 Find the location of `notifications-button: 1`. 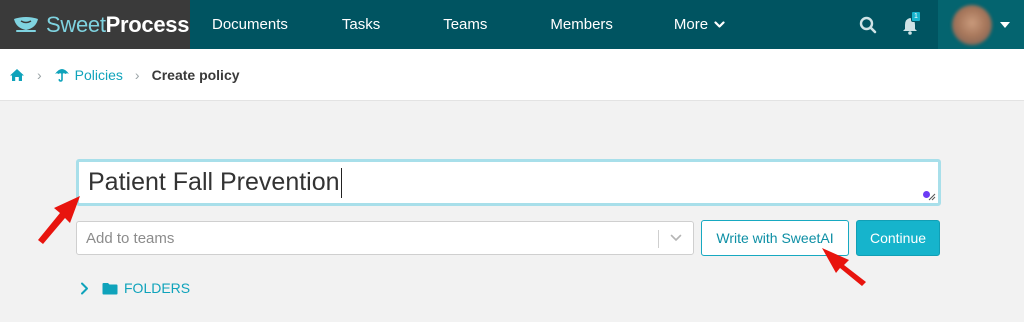

notifications-button: 1 is located at coordinates (911, 22).